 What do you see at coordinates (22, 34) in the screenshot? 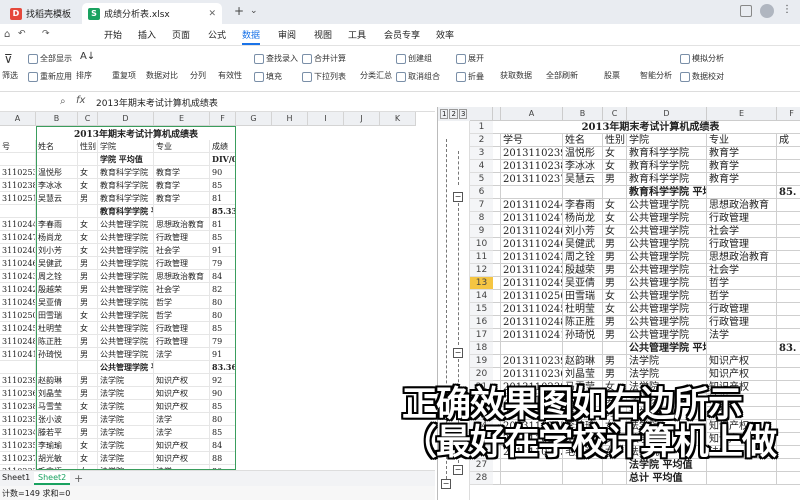
I see `undo-icon: ↶` at bounding box center [22, 34].